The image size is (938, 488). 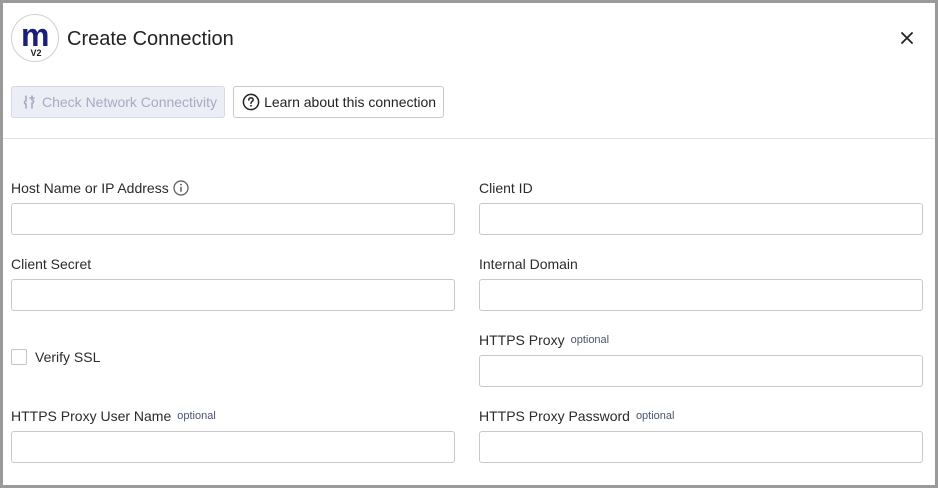 I want to click on header-divider, so click(x=469, y=138).